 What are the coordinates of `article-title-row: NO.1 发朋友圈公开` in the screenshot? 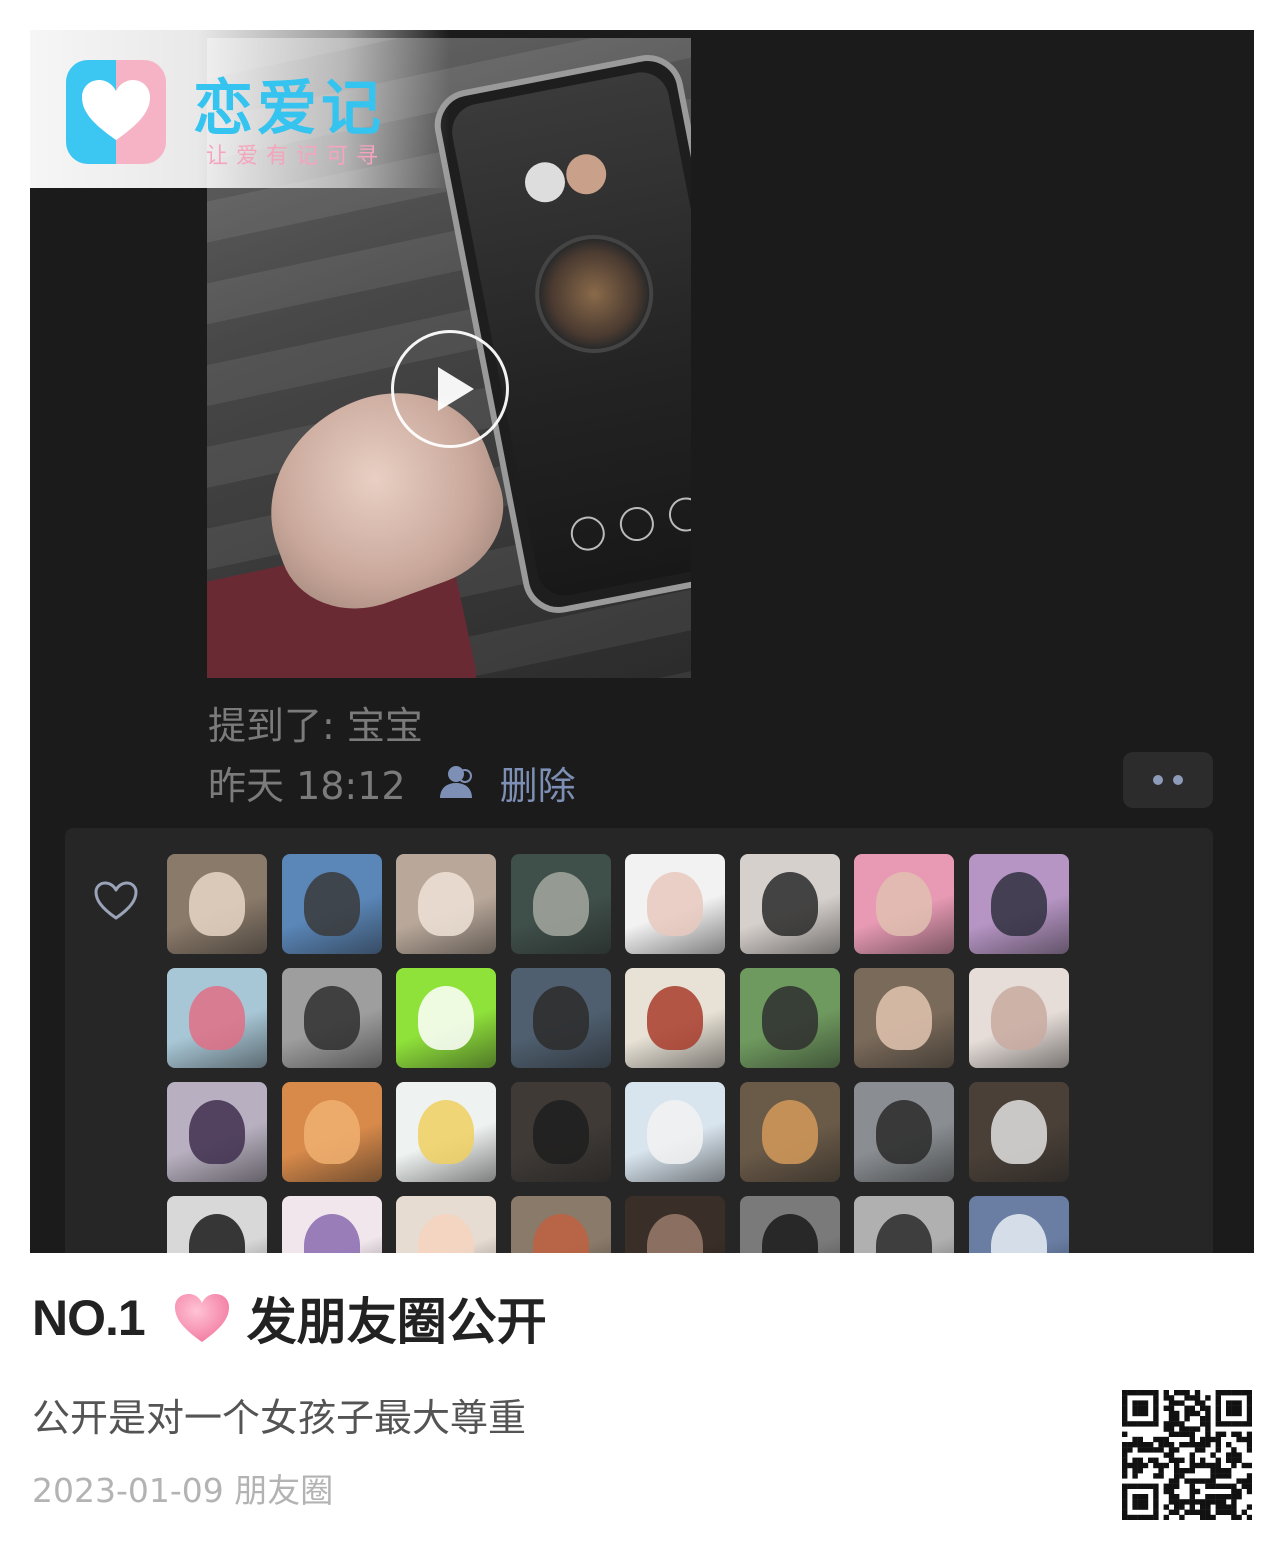 It's located at (289, 1318).